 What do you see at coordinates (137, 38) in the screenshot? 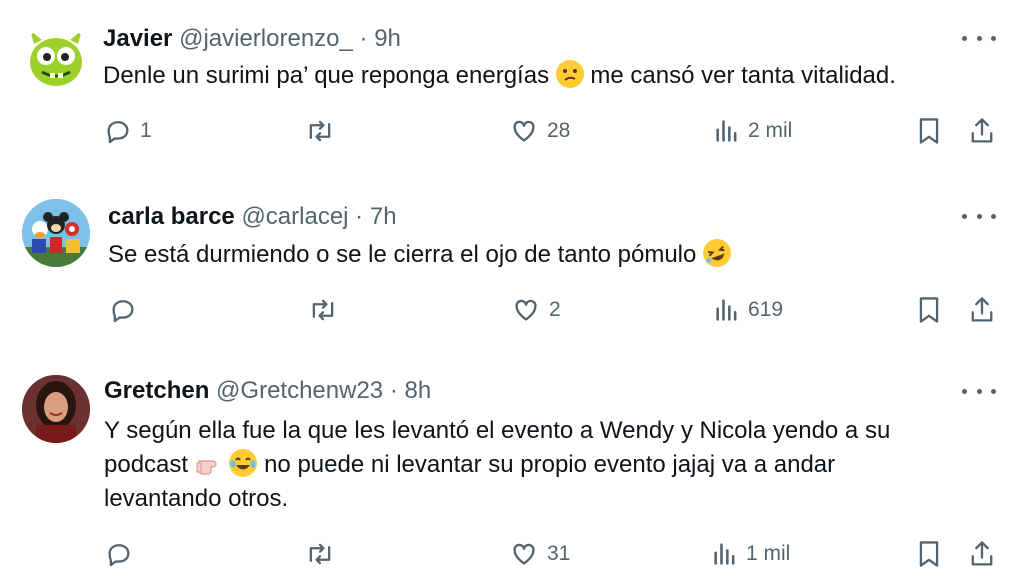
I see `display-name: Javier` at bounding box center [137, 38].